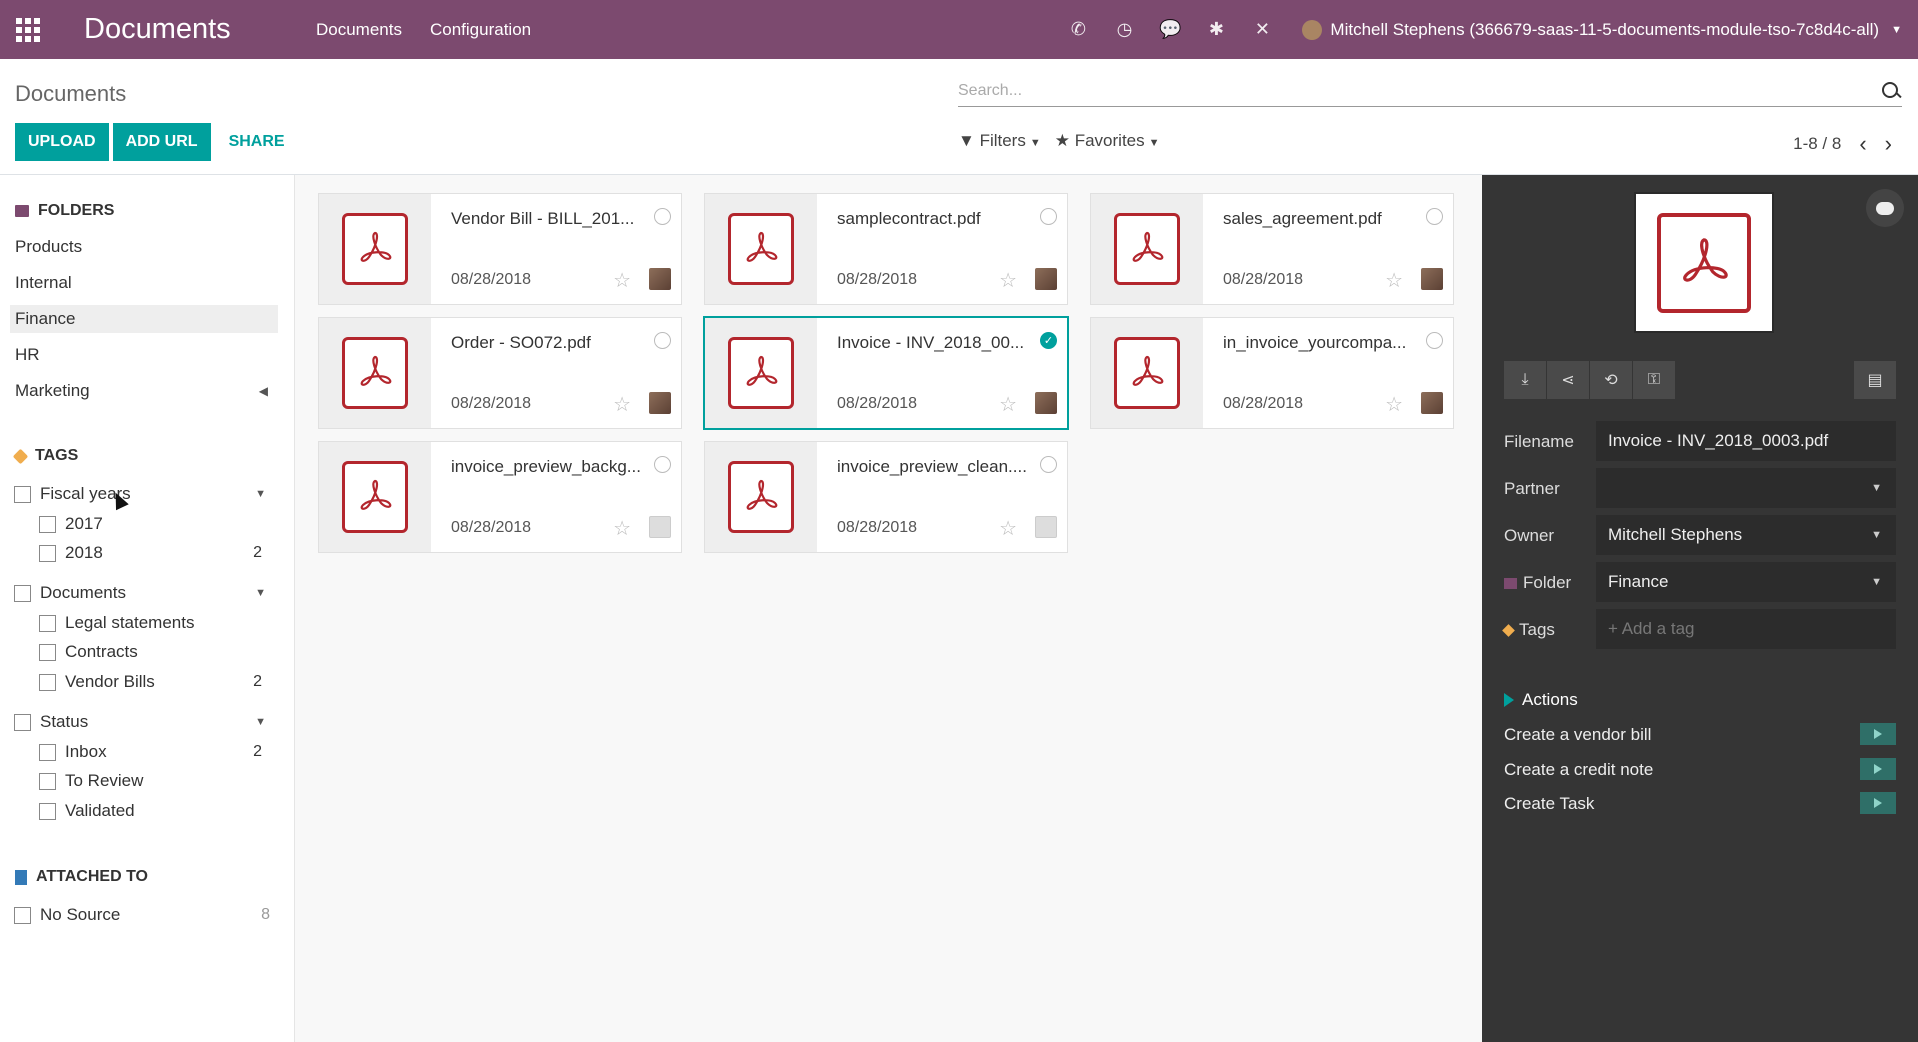  What do you see at coordinates (1272, 373) in the screenshot?
I see `document-card: in_invoice_yourcompa... 08/28/2018 ☆` at bounding box center [1272, 373].